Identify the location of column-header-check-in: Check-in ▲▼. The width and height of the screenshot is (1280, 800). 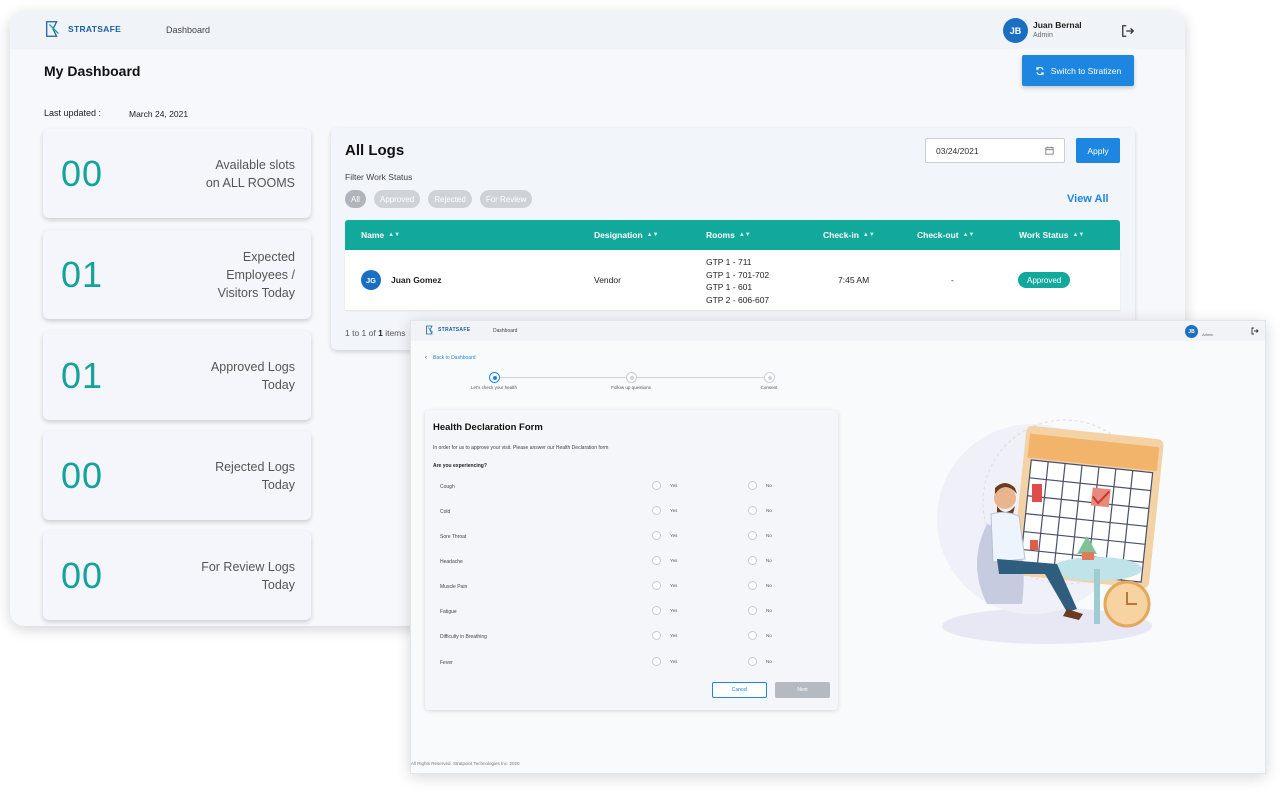
(849, 235).